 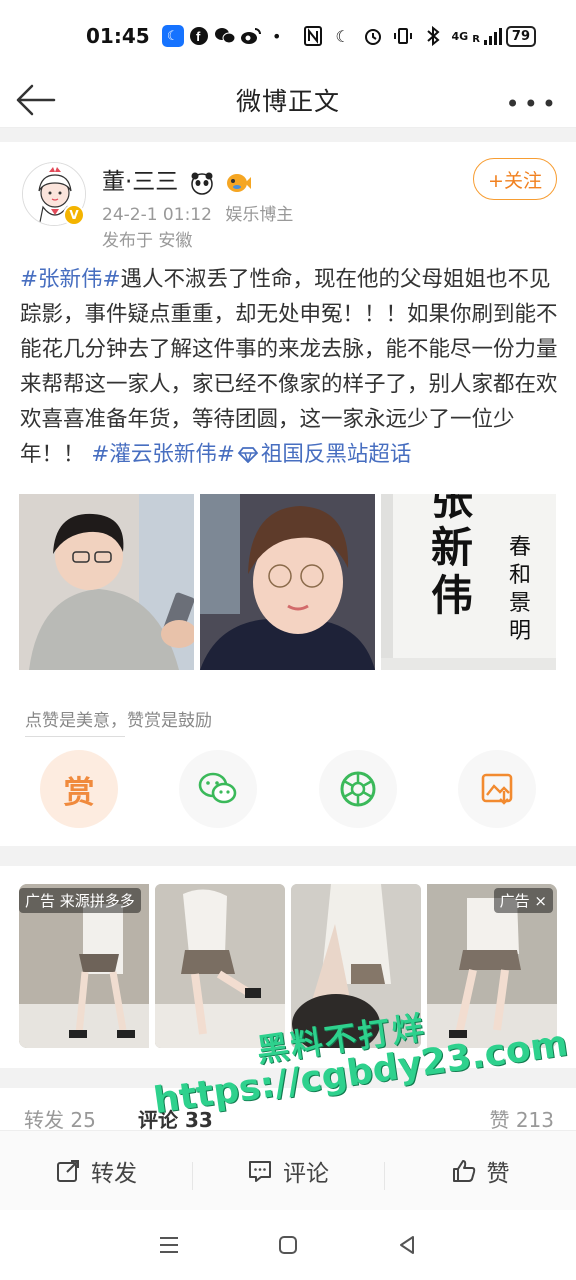 I want to click on post-header: V 董·三三 24-2-1 01:12 娱乐博主 发布于 安徽 +关注, so click(x=288, y=199).